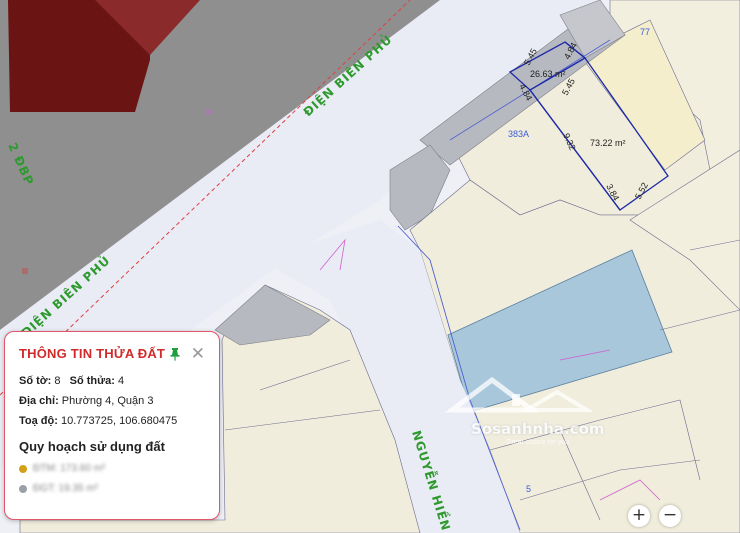 Image resolution: width=740 pixels, height=533 pixels. What do you see at coordinates (35, 381) in the screenshot?
I see `sheet-label: Số tờ:` at bounding box center [35, 381].